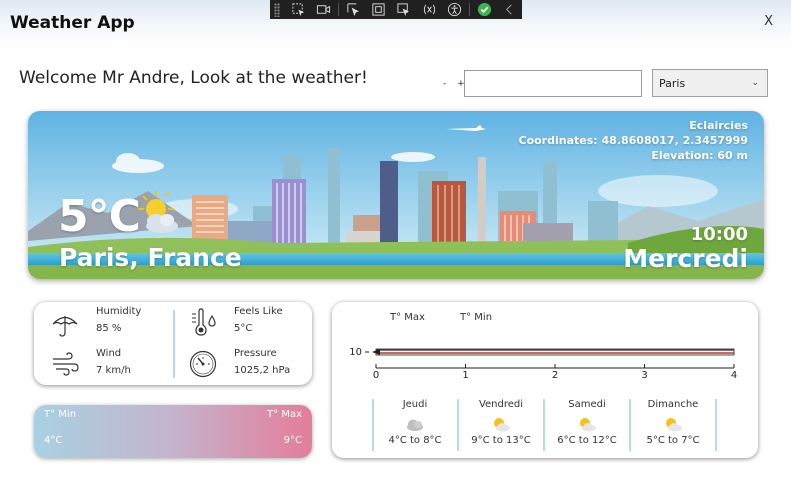  What do you see at coordinates (255, 353) in the screenshot?
I see `pressure-label: Pressure` at bounding box center [255, 353].